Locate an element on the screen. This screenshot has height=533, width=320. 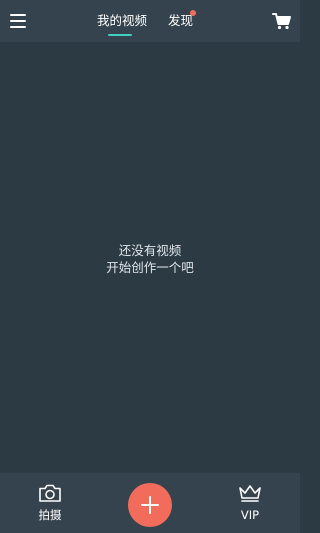
vip-button: VIP is located at coordinates (250, 502).